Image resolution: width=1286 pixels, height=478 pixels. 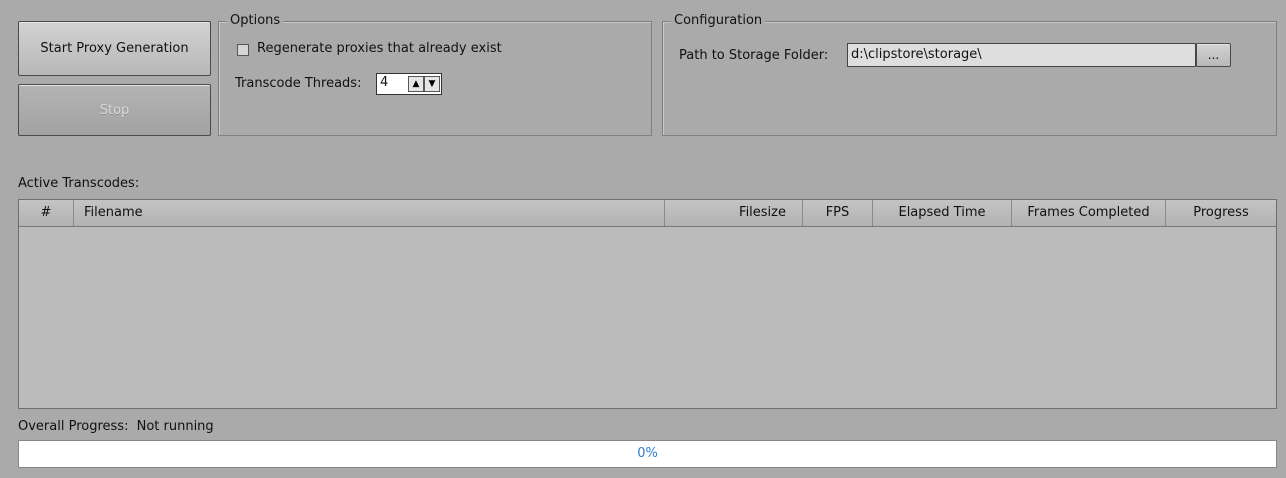 I want to click on threads-value: 4, so click(x=384, y=82).